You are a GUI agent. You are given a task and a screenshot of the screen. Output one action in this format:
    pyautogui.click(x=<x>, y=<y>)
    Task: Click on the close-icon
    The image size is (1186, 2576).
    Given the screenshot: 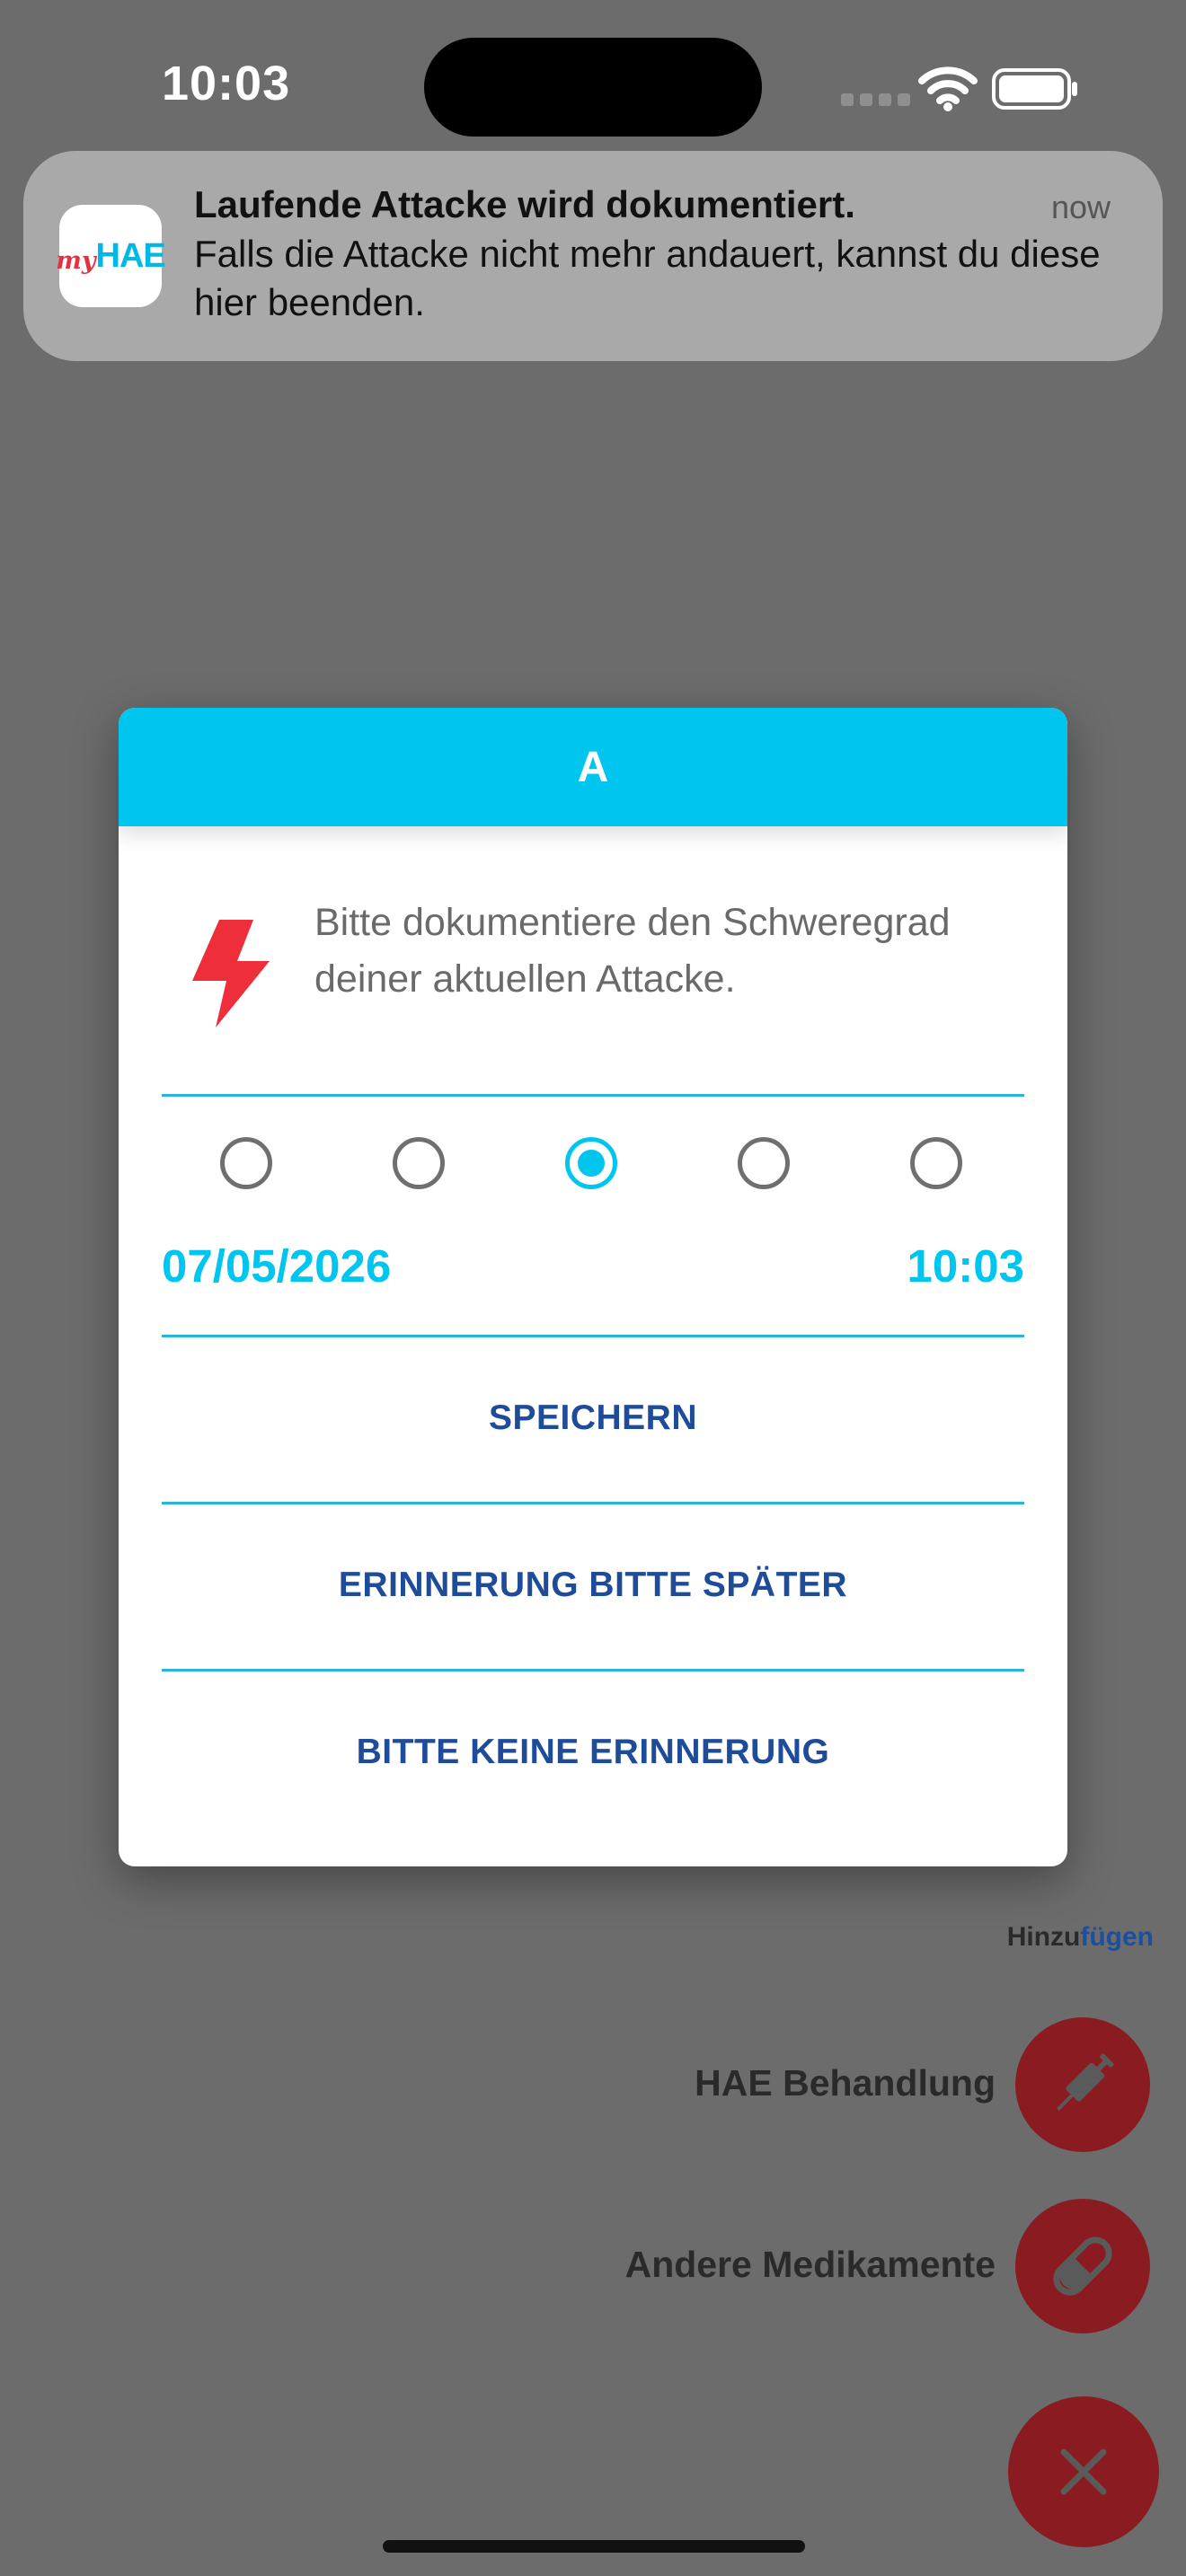 What is the action you would take?
    pyautogui.click(x=1083, y=2471)
    